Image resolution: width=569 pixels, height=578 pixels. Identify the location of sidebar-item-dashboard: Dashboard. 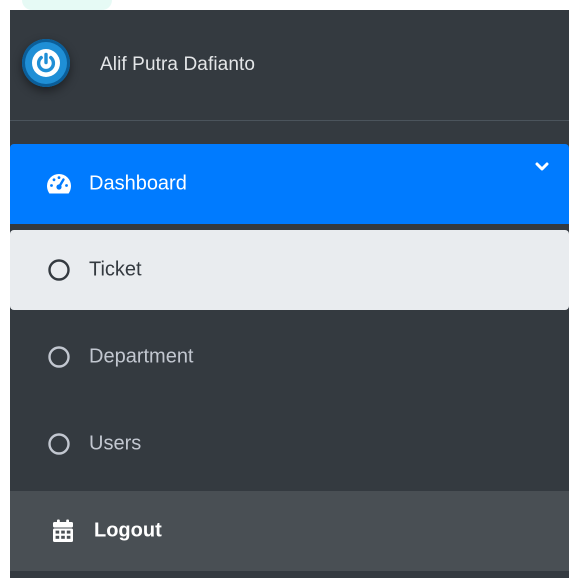
(289, 184).